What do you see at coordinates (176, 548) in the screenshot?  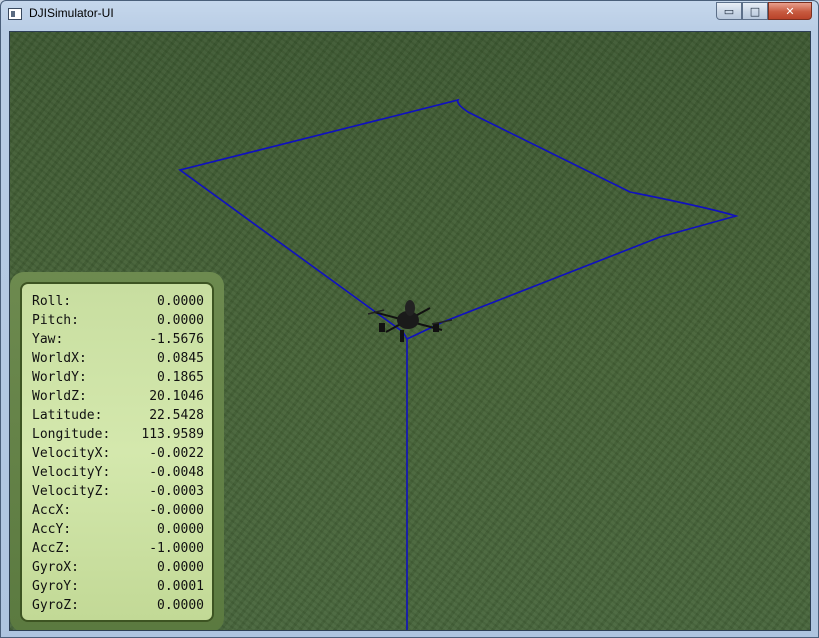 I see `telemetry-value: -1.0000` at bounding box center [176, 548].